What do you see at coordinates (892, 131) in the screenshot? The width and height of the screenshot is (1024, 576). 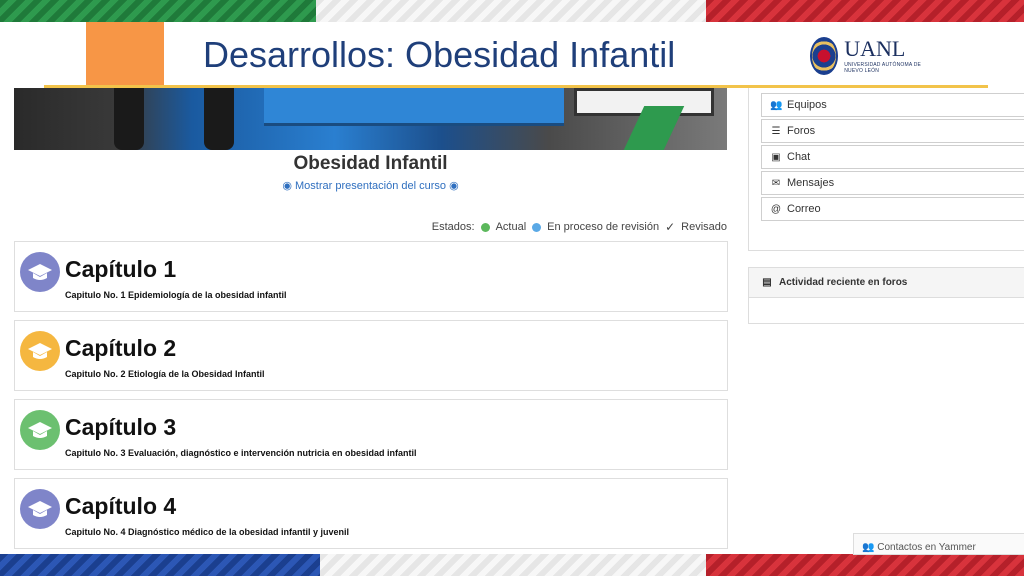 I see `sidebar-item-foros: ☰ Foros` at bounding box center [892, 131].